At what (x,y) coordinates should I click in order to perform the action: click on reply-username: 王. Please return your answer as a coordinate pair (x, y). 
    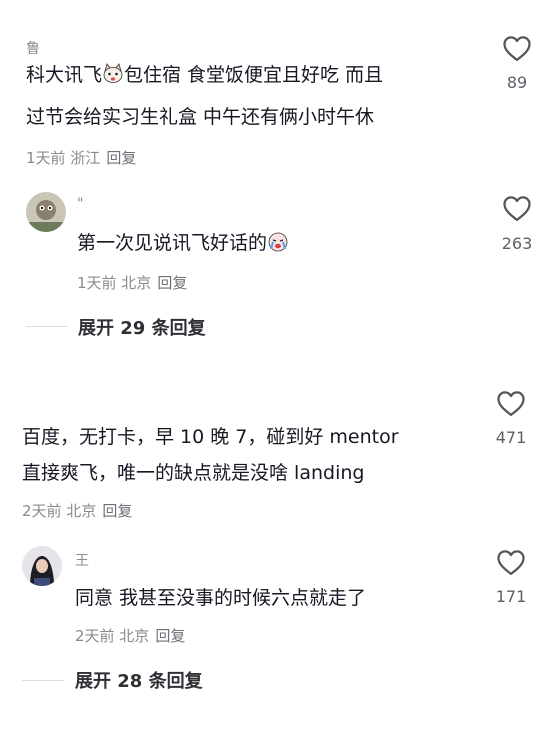
    Looking at the image, I should click on (82, 560).